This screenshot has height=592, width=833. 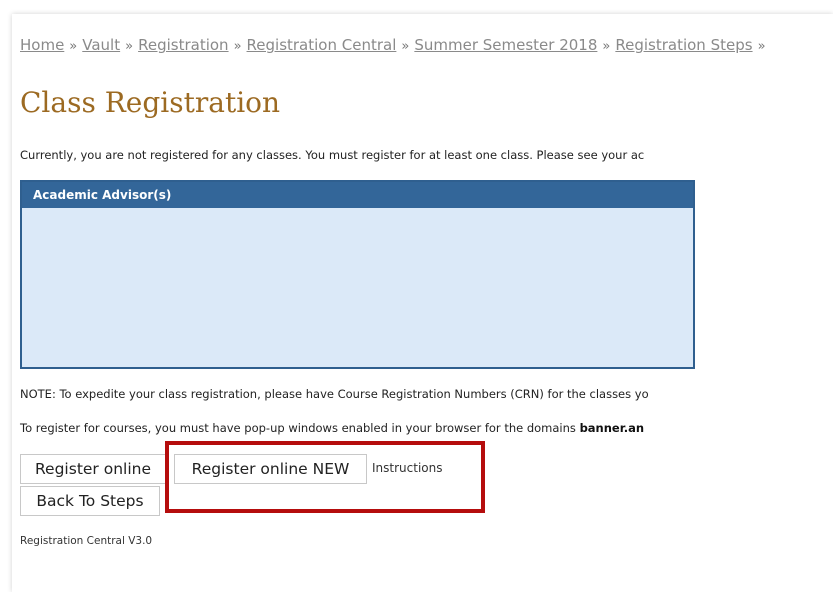 What do you see at coordinates (407, 468) in the screenshot?
I see `instructions-link: Instructions` at bounding box center [407, 468].